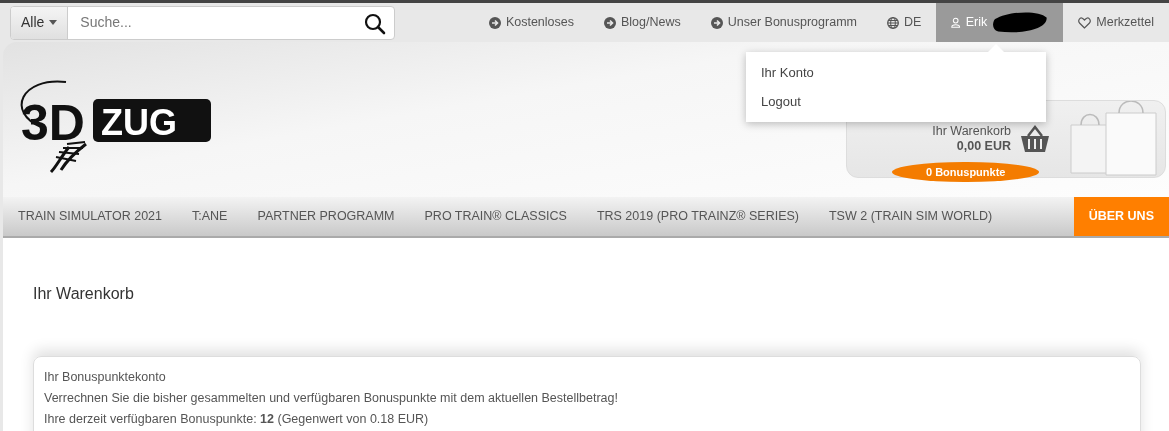 The height and width of the screenshot is (431, 1169). I want to click on basket-icon, so click(1035, 138).